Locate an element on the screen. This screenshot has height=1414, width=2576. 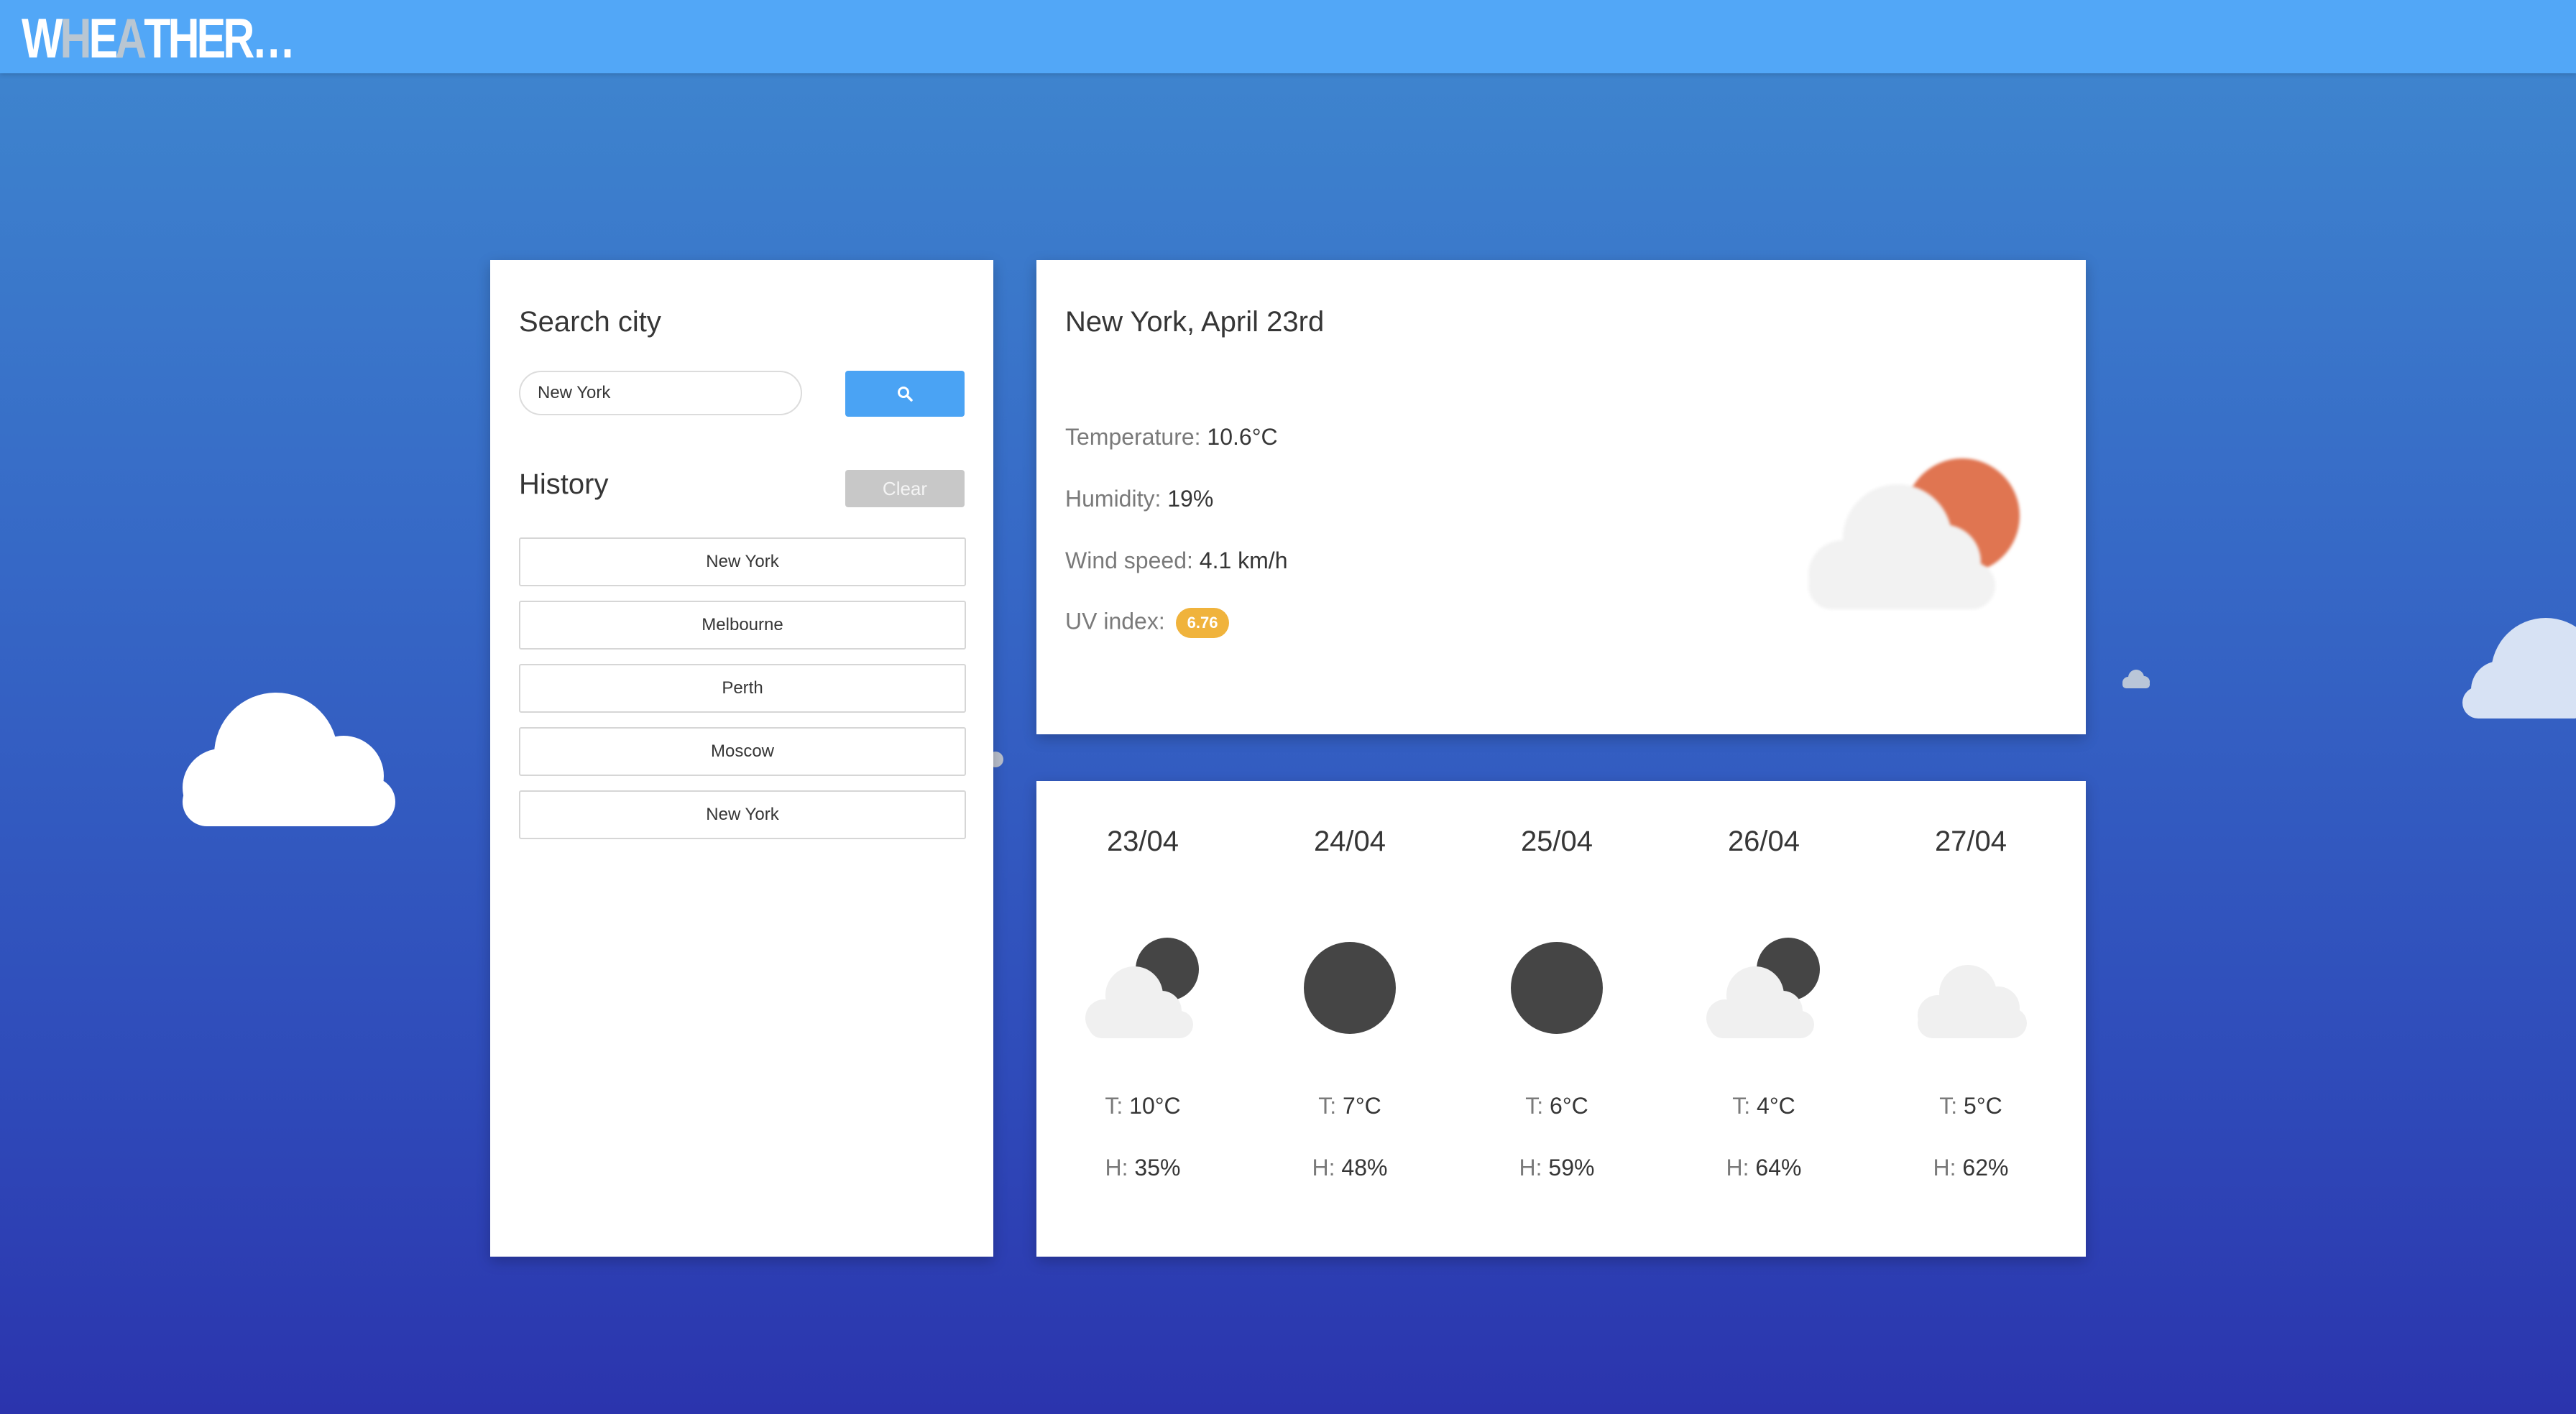
temp-value: 7°C is located at coordinates (1362, 1106).